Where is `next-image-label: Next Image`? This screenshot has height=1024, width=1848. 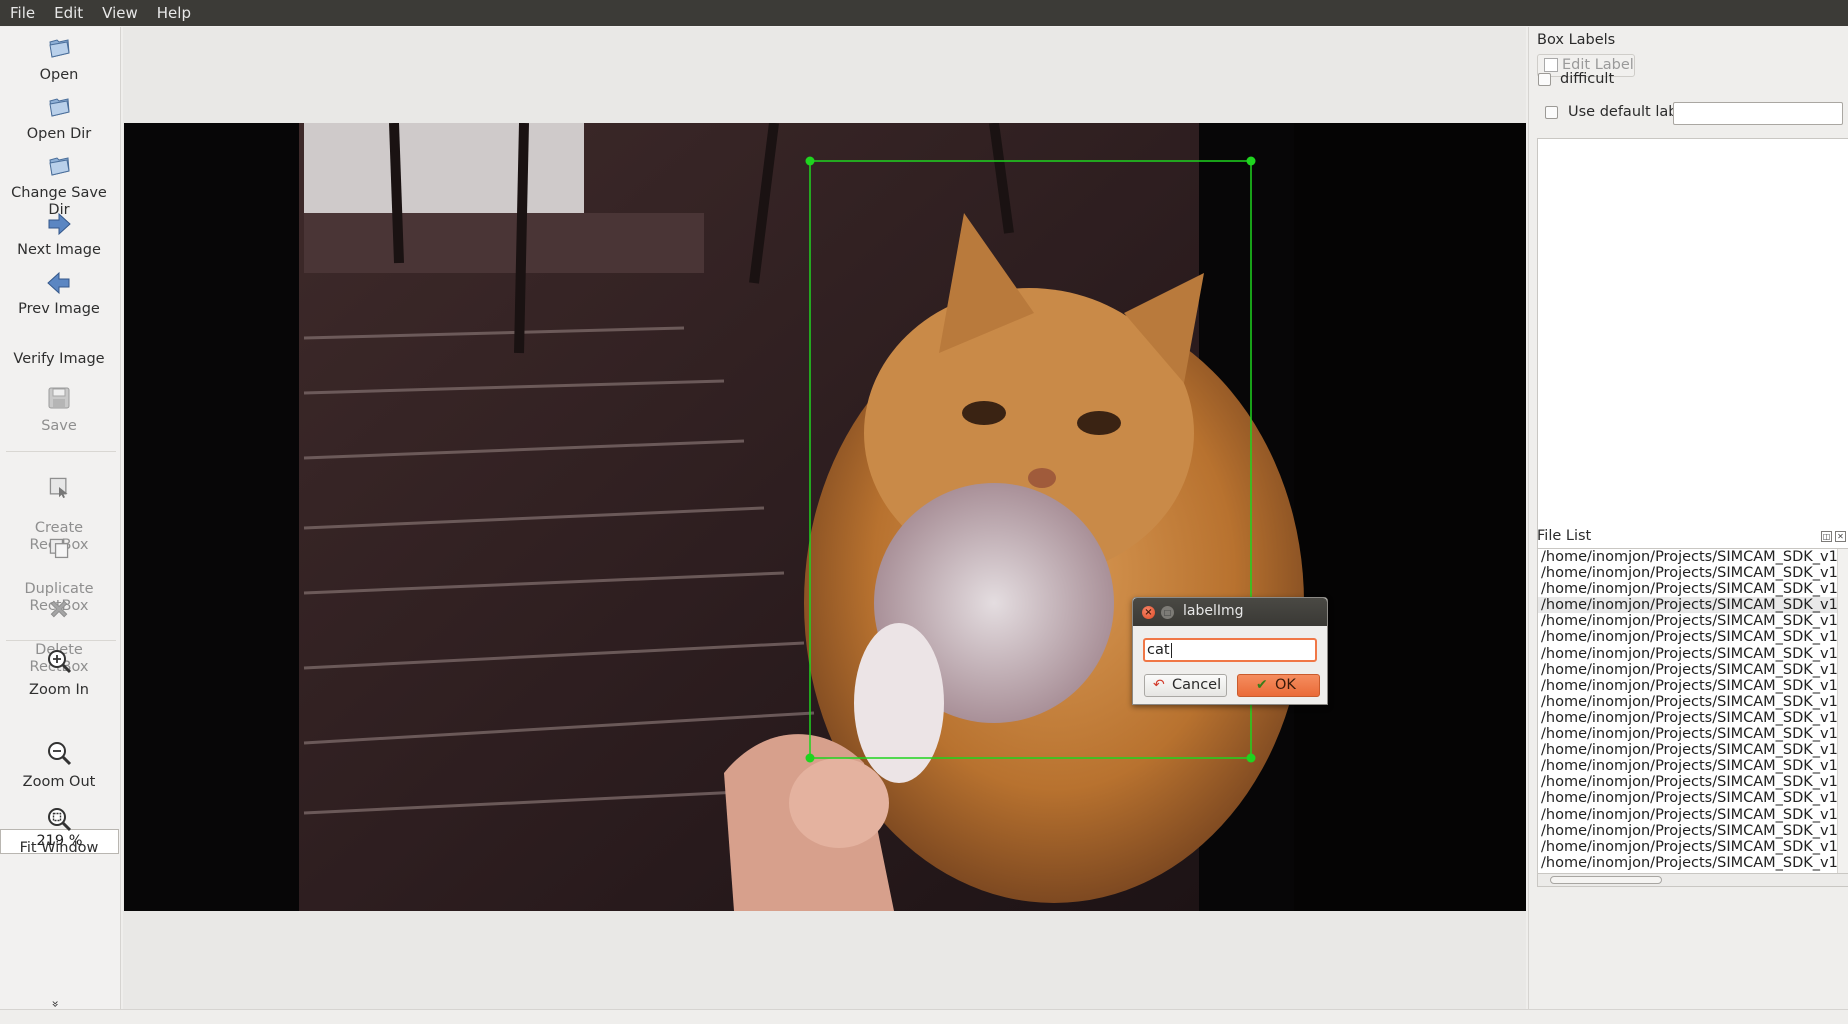 next-image-label: Next Image is located at coordinates (59, 250).